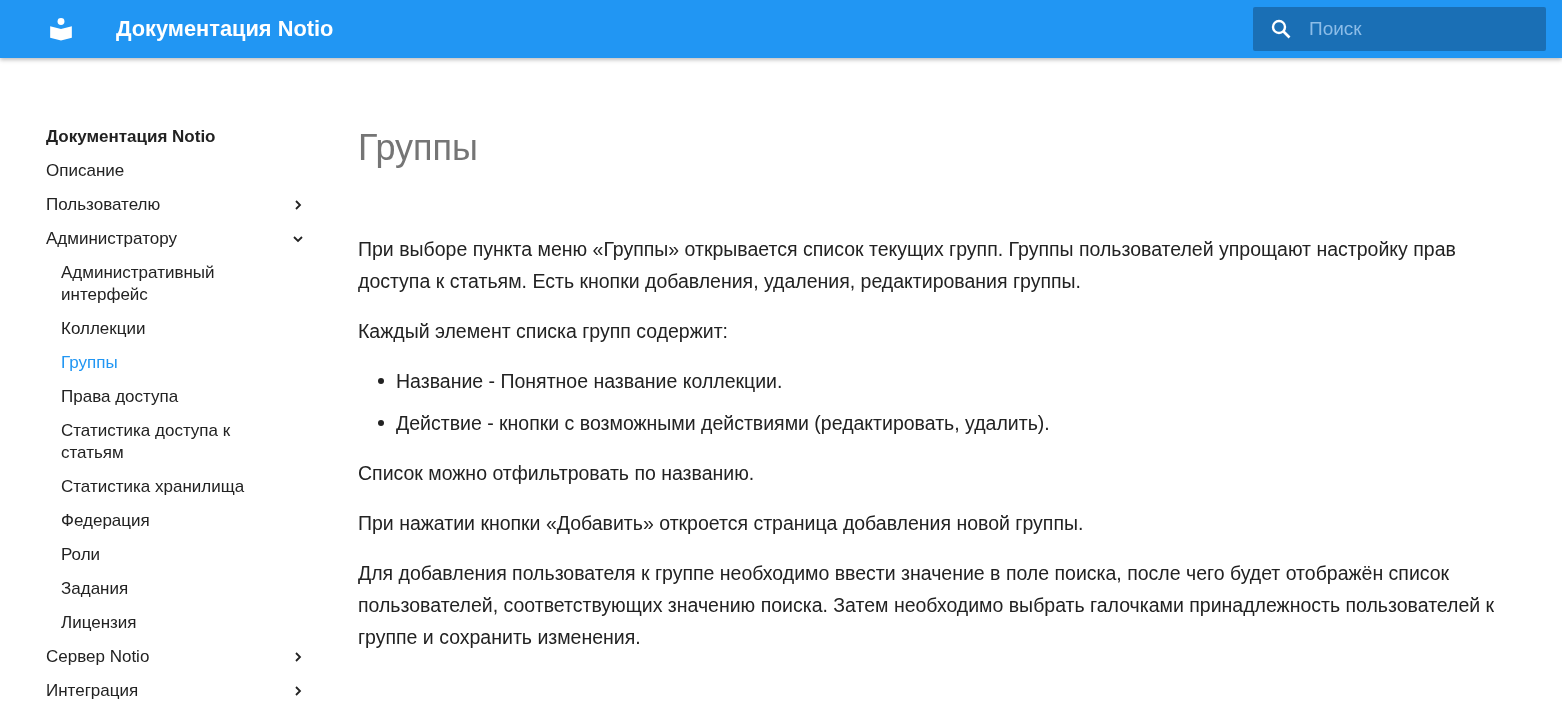  What do you see at coordinates (723, 424) in the screenshot?
I see `list-item: Действие - кнопки с возможными действиями (редактировать, удалить).` at bounding box center [723, 424].